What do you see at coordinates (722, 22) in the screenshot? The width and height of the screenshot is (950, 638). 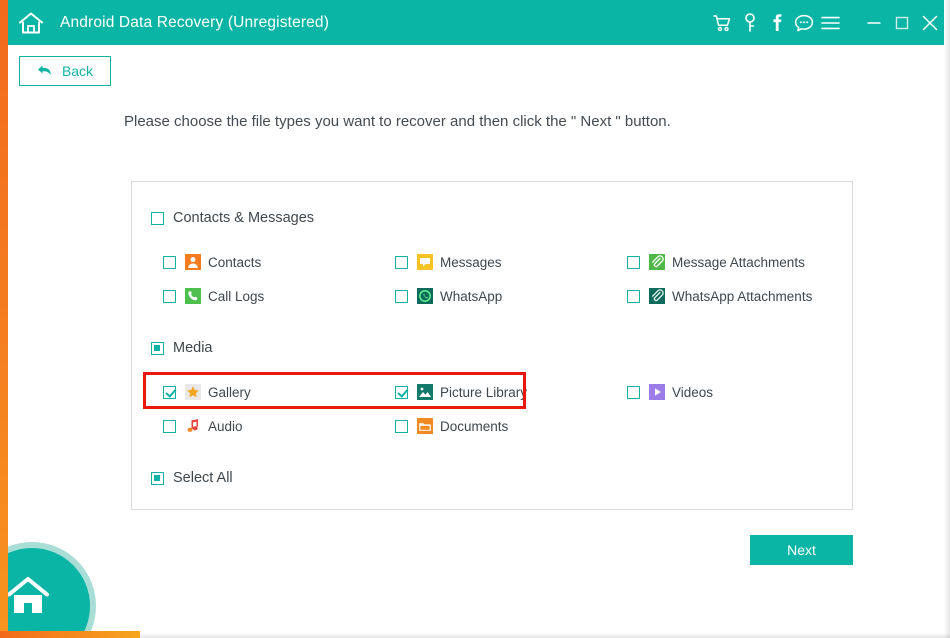 I see `cart-icon` at bounding box center [722, 22].